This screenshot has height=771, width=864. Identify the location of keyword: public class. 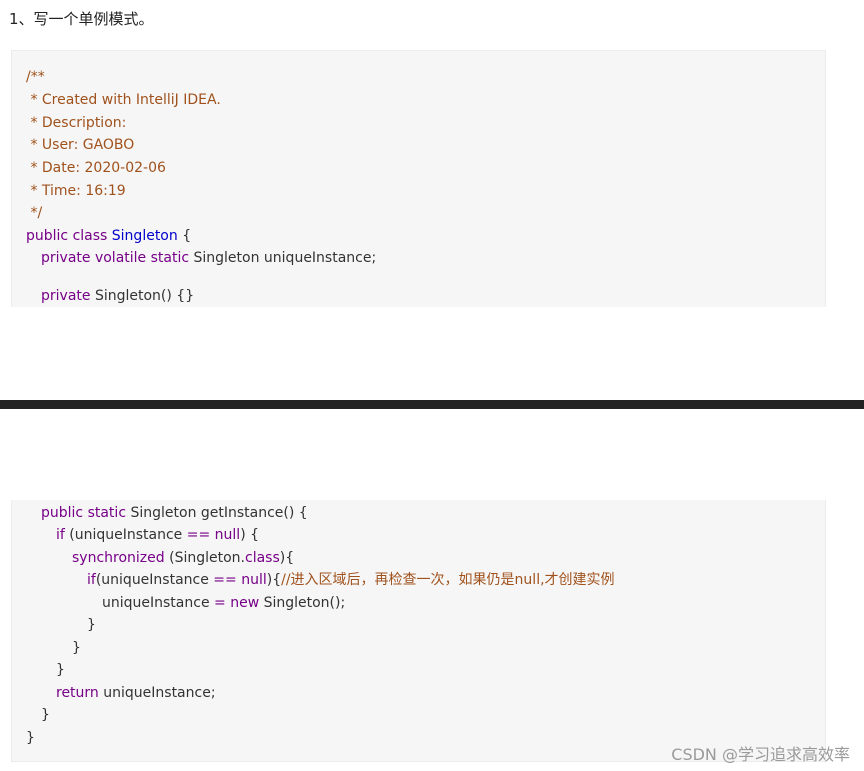
(69, 236).